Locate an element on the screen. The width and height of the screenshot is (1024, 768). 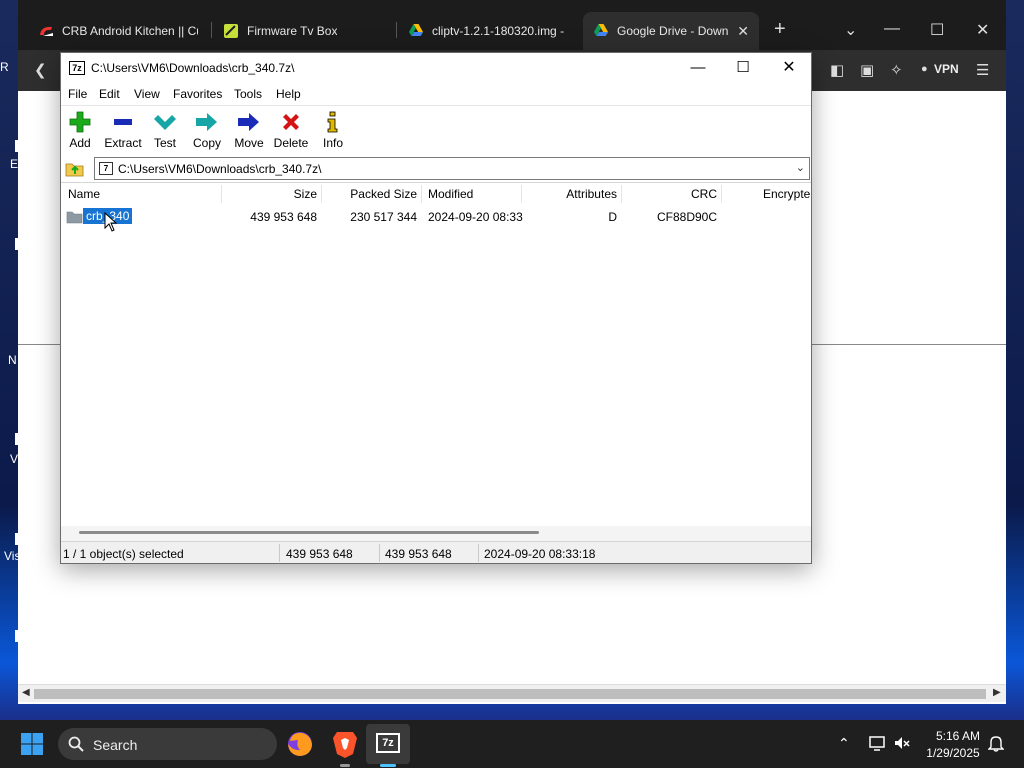
column-crc: CRC is located at coordinates (679, 194).